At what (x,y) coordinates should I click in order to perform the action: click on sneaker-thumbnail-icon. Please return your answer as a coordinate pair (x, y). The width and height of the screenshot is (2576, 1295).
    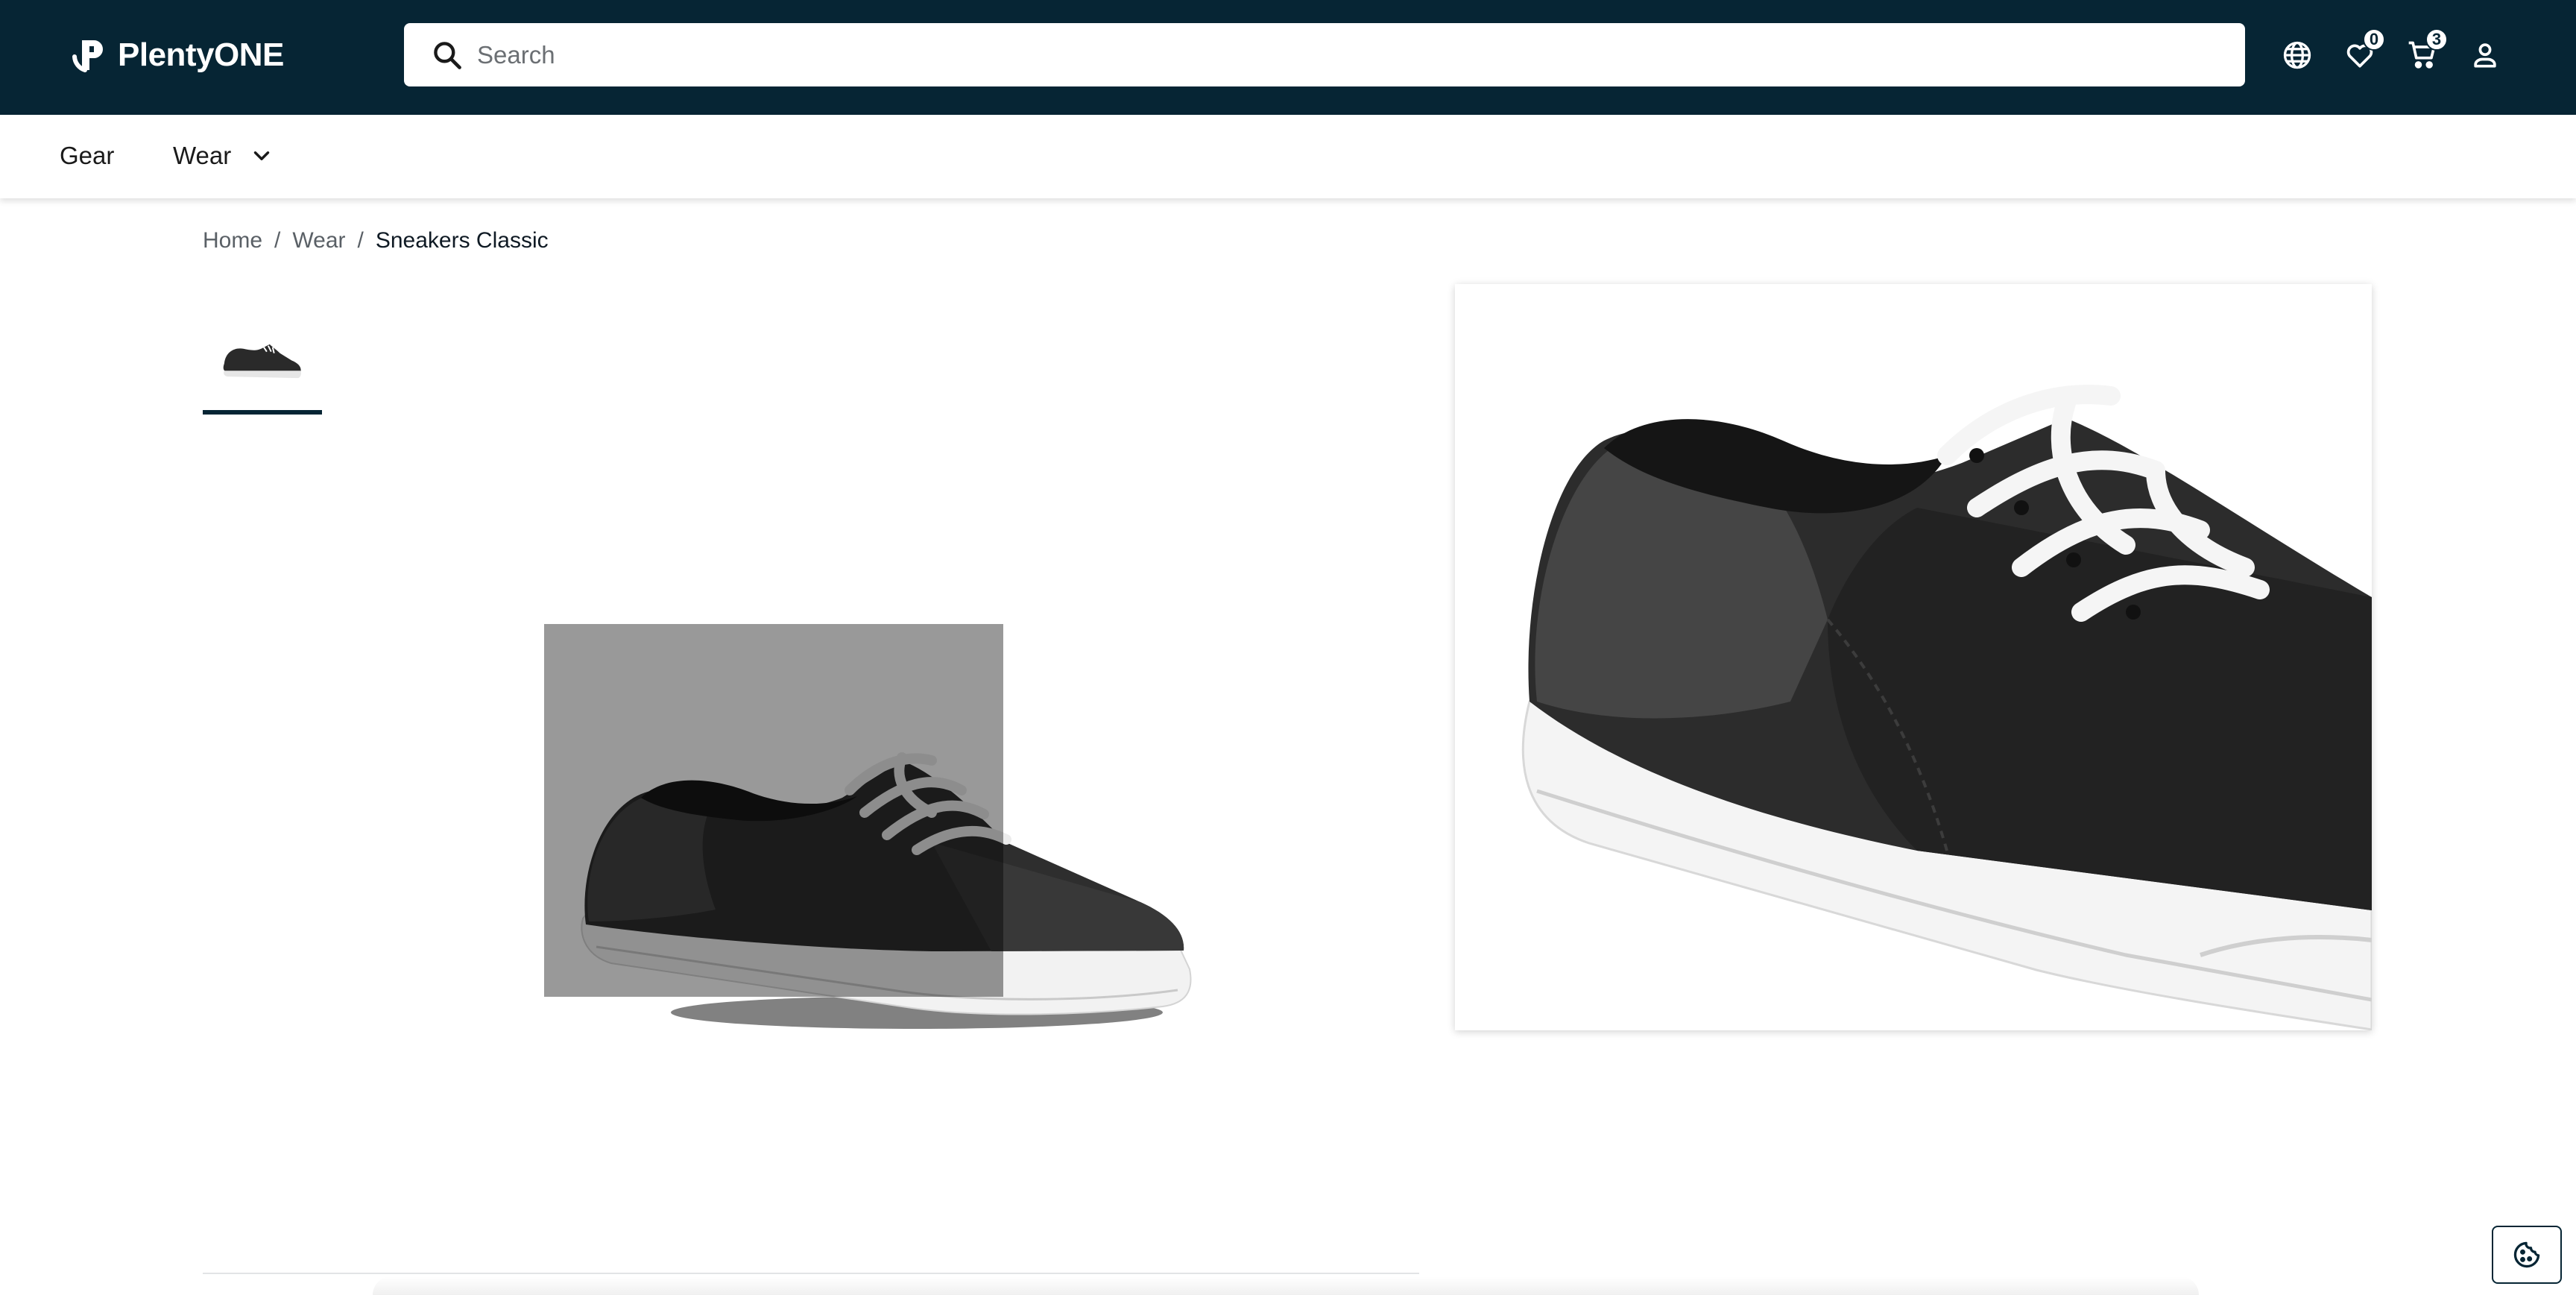
    Looking at the image, I should click on (262, 361).